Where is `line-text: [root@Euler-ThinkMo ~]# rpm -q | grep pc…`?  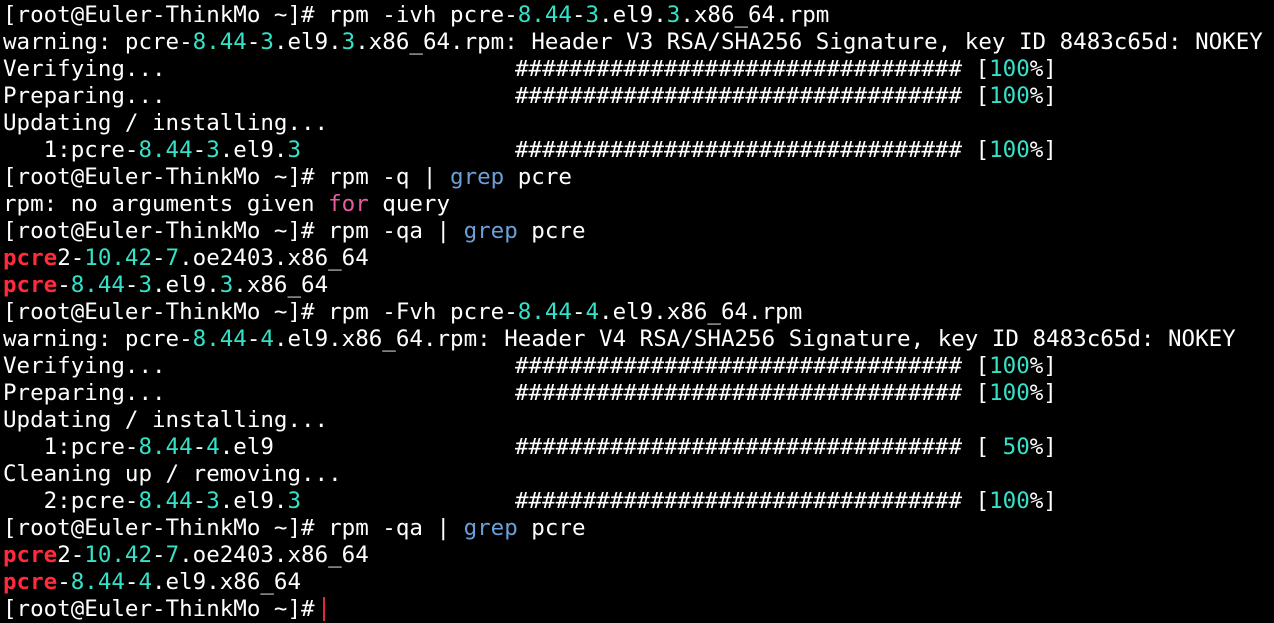 line-text: [root@Euler-ThinkMo ~]# rpm -q | grep pc… is located at coordinates (287, 177).